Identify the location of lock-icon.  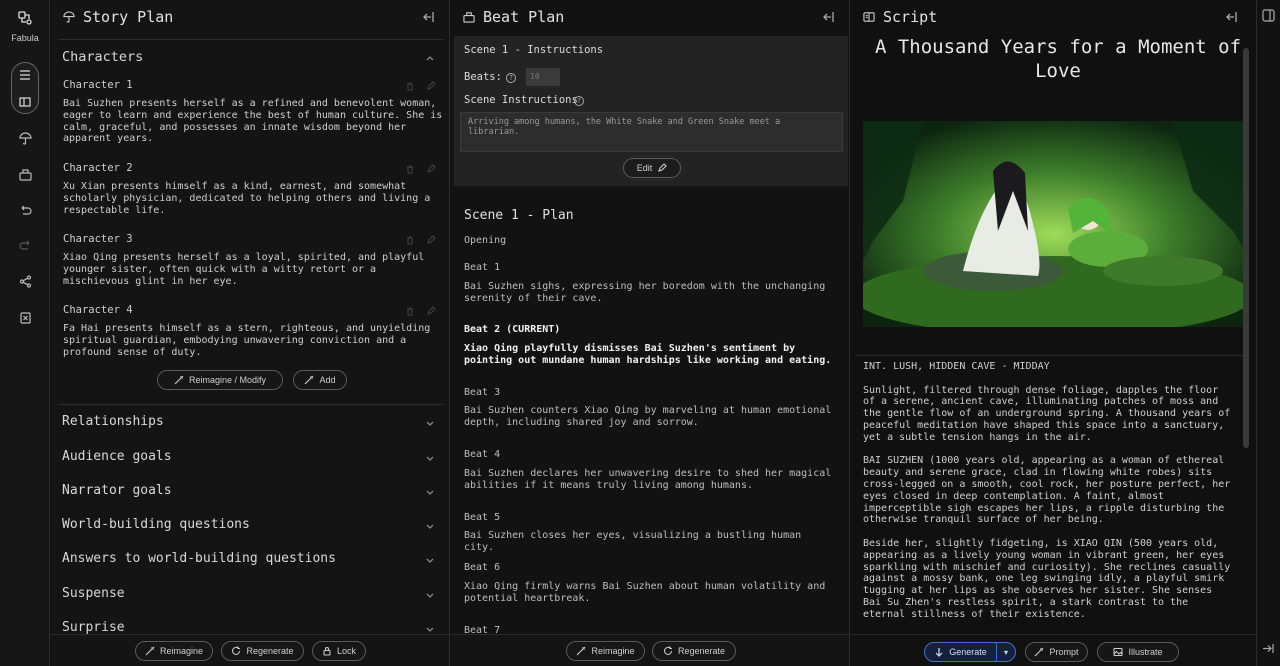
(327, 651).